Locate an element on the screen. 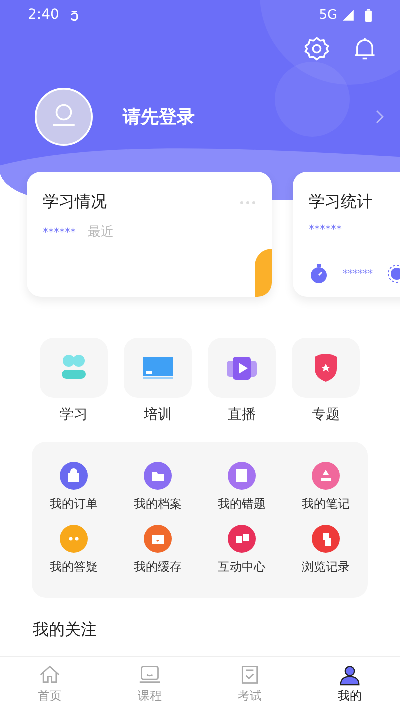 This screenshot has height=711, width=400. battery-icon is located at coordinates (368, 15).